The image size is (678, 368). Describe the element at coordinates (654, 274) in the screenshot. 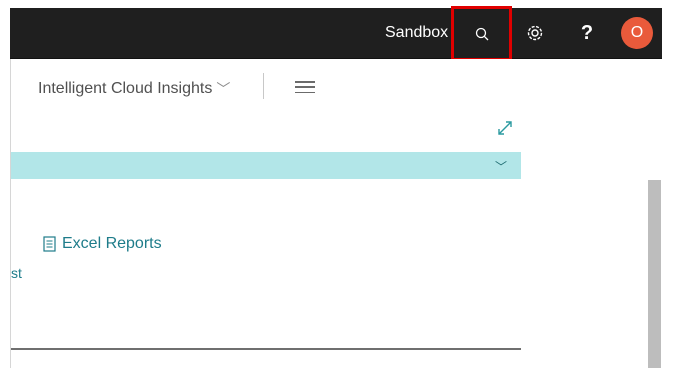

I see `vertical-scrollbar` at that location.